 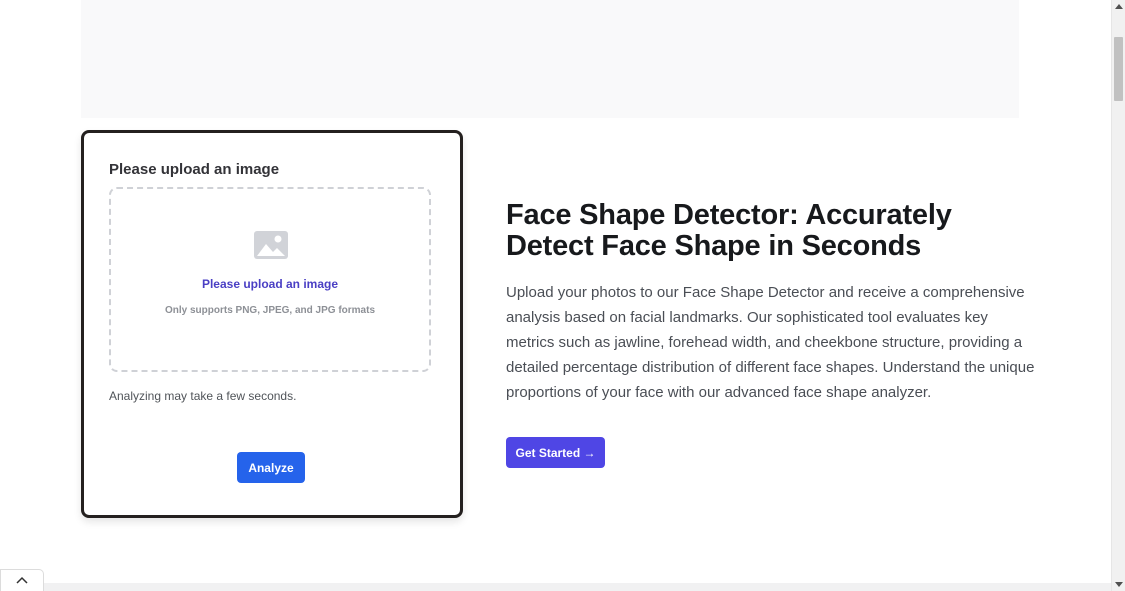 What do you see at coordinates (555, 452) in the screenshot?
I see `get-started-button: Get Started →` at bounding box center [555, 452].